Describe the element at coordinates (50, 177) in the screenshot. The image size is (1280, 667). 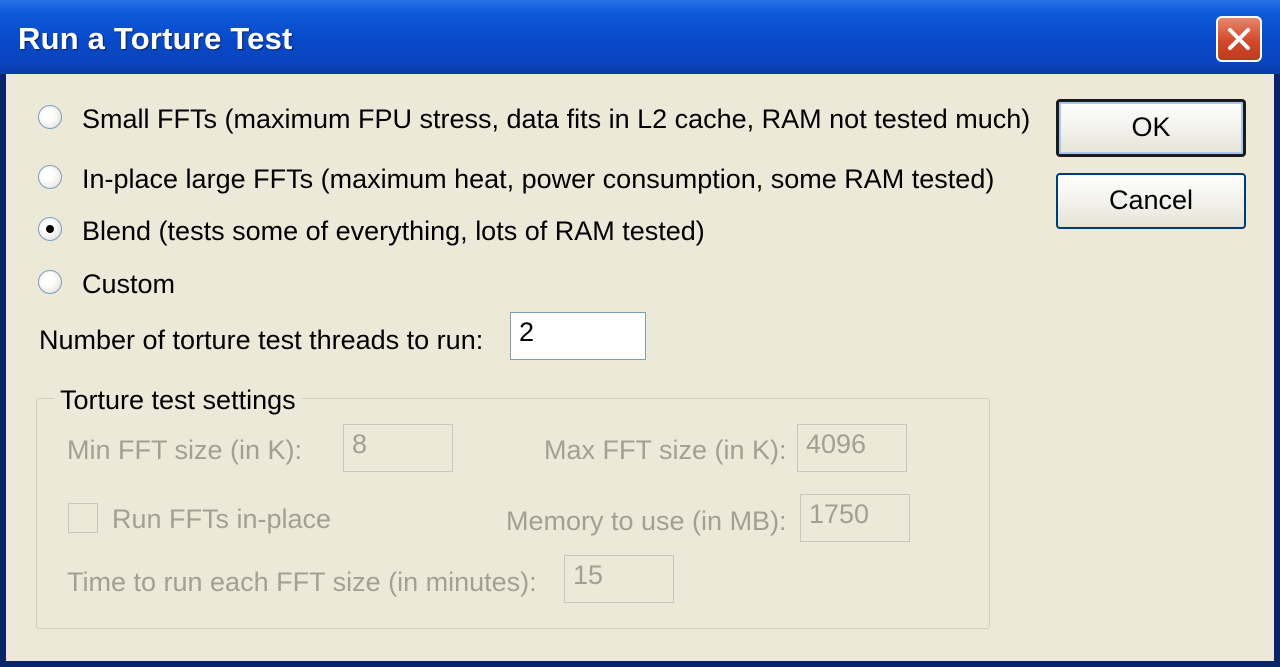
I see `radio-inplace-large-ffts` at that location.